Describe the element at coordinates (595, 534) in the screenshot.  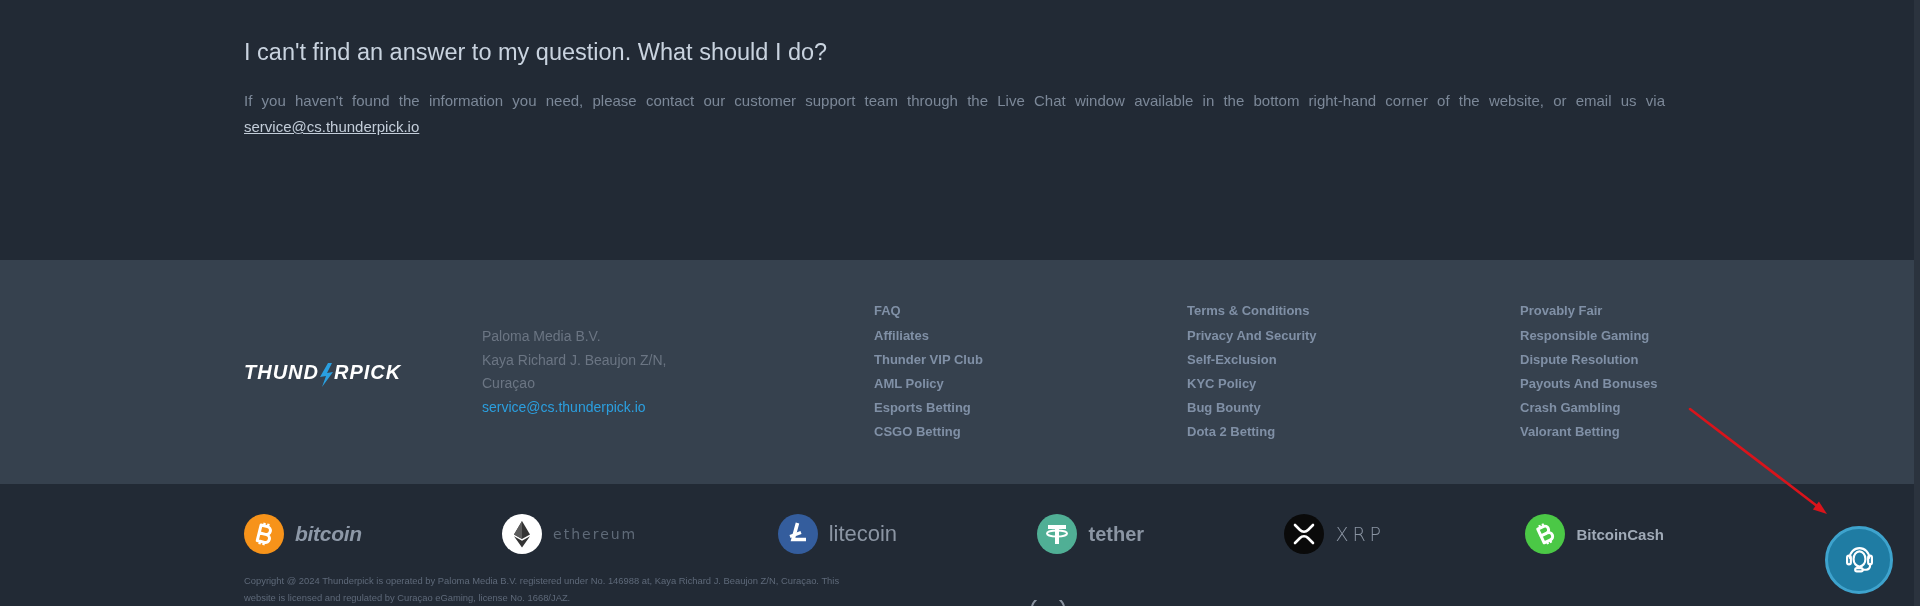
I see `payment-method-name: ethereum` at that location.